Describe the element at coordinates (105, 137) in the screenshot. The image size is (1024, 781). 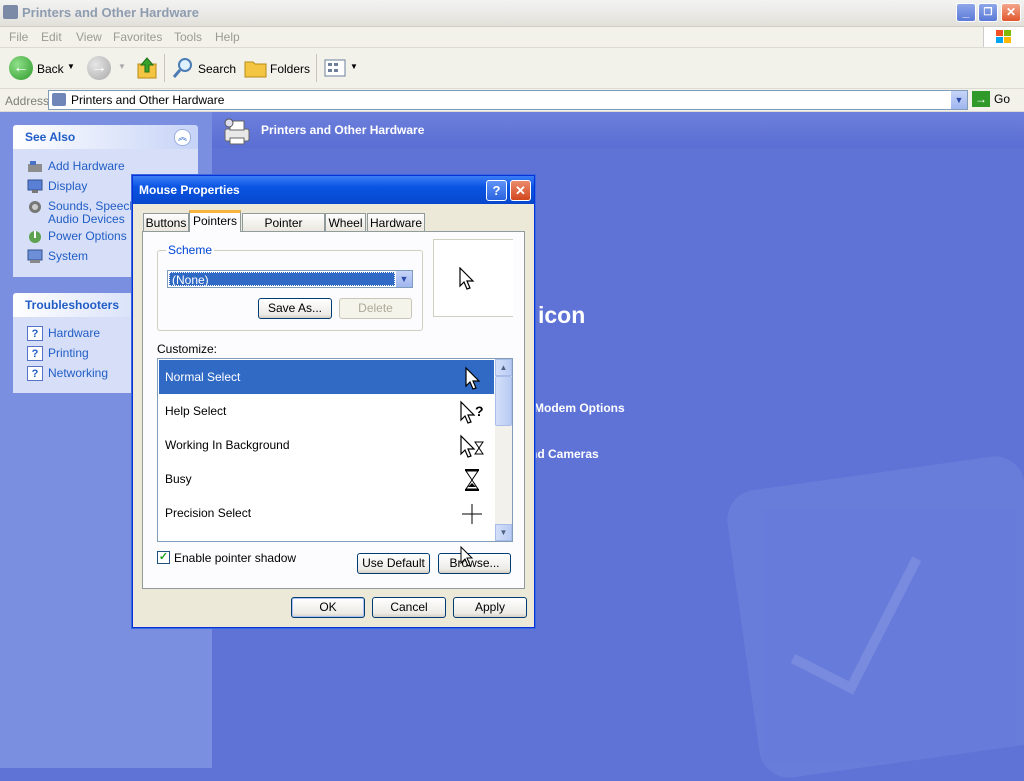
I see `see-also-header: See Also ︽` at that location.